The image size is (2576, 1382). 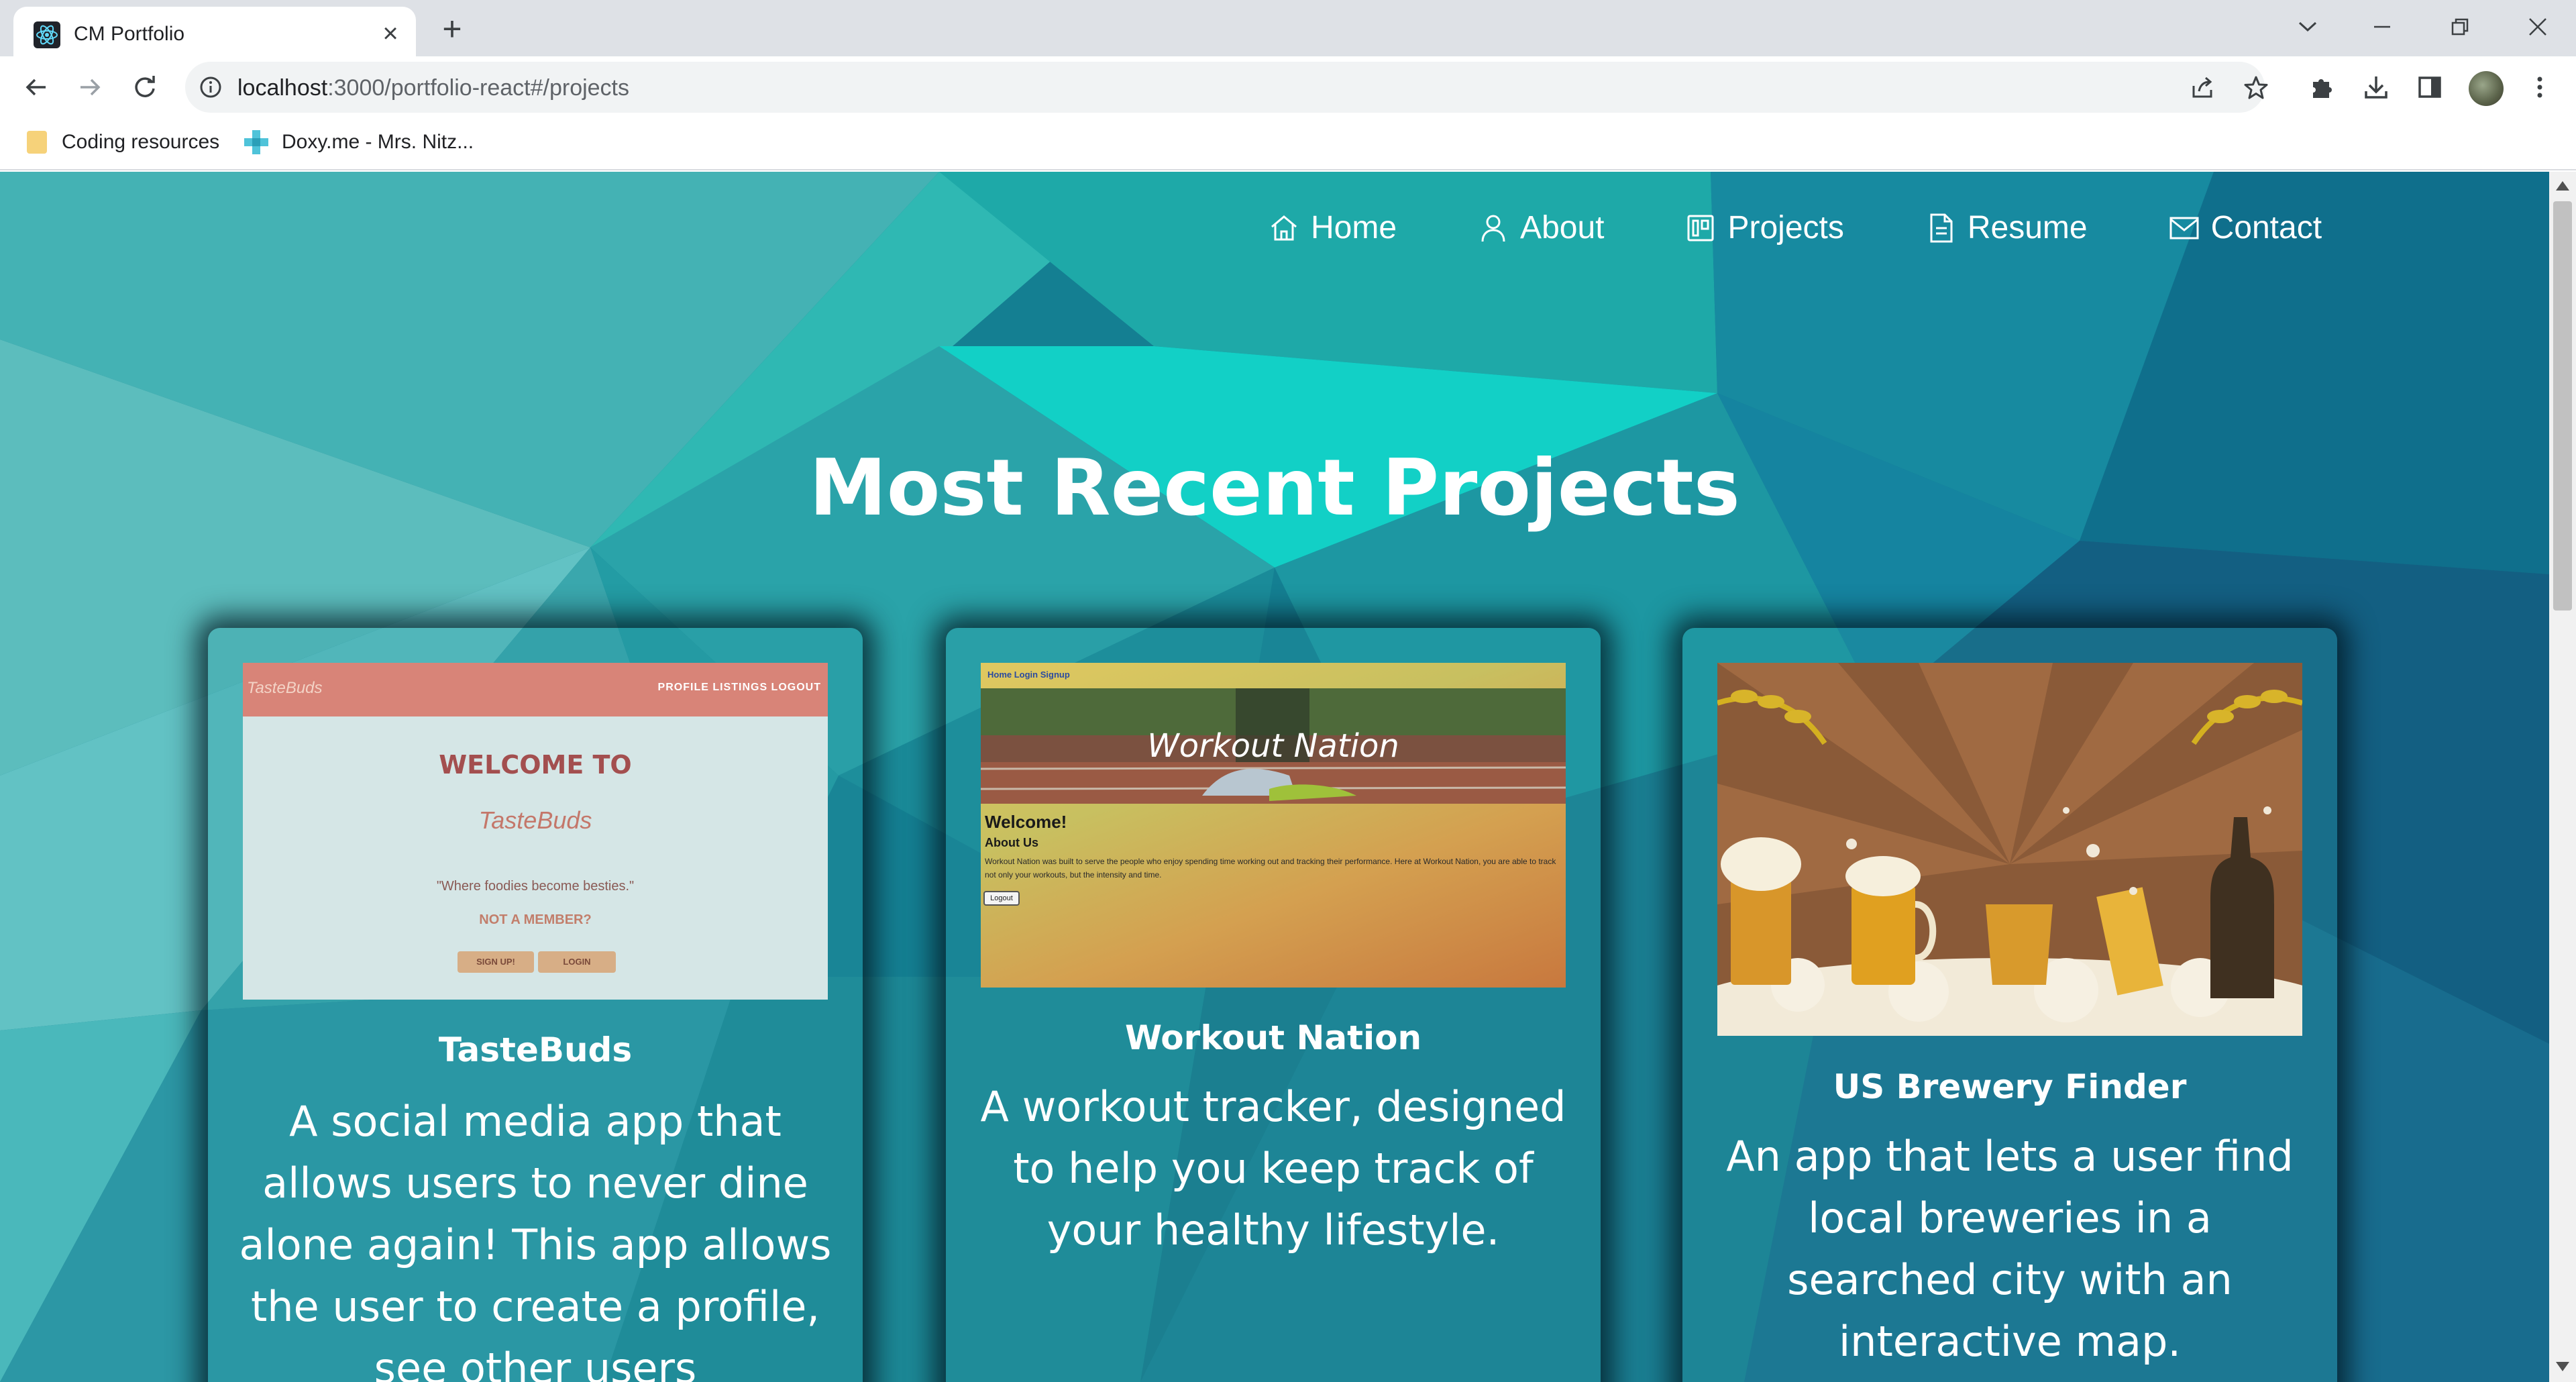 I want to click on star-icon, so click(x=2256, y=87).